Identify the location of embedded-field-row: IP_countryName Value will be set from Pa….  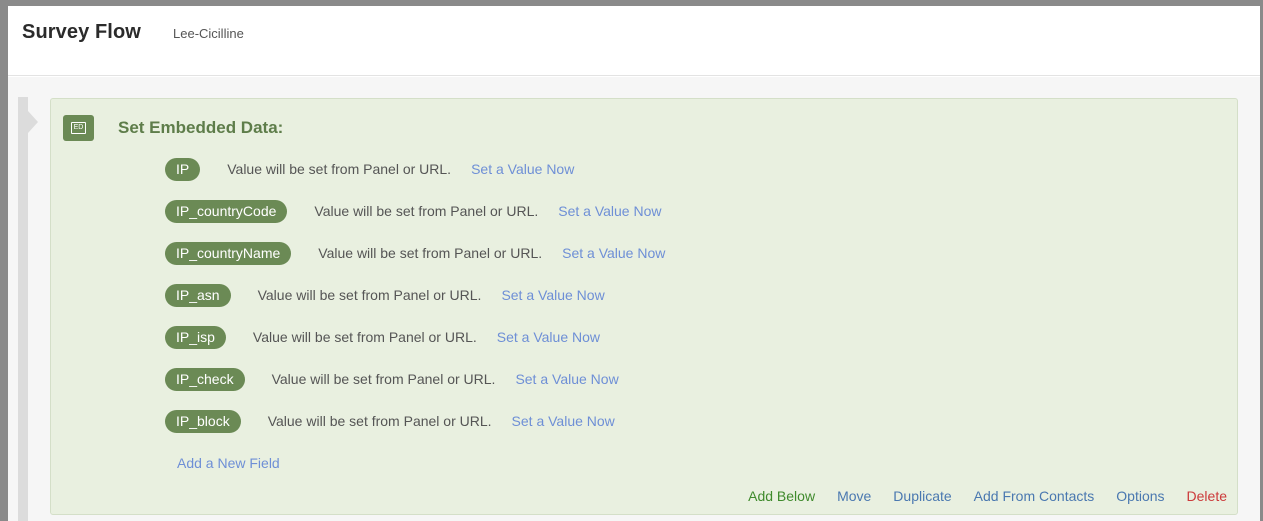
(415, 253).